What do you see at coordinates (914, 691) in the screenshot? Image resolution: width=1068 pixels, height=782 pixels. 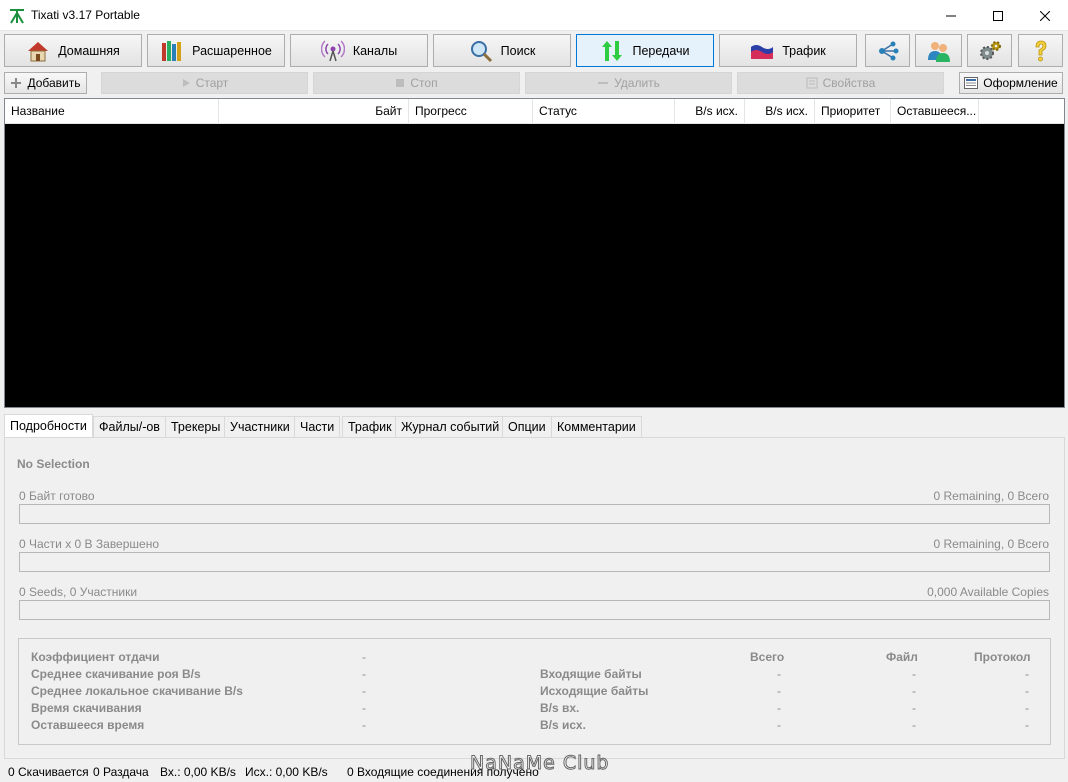 I see `stat-file-bytes-out: -` at bounding box center [914, 691].